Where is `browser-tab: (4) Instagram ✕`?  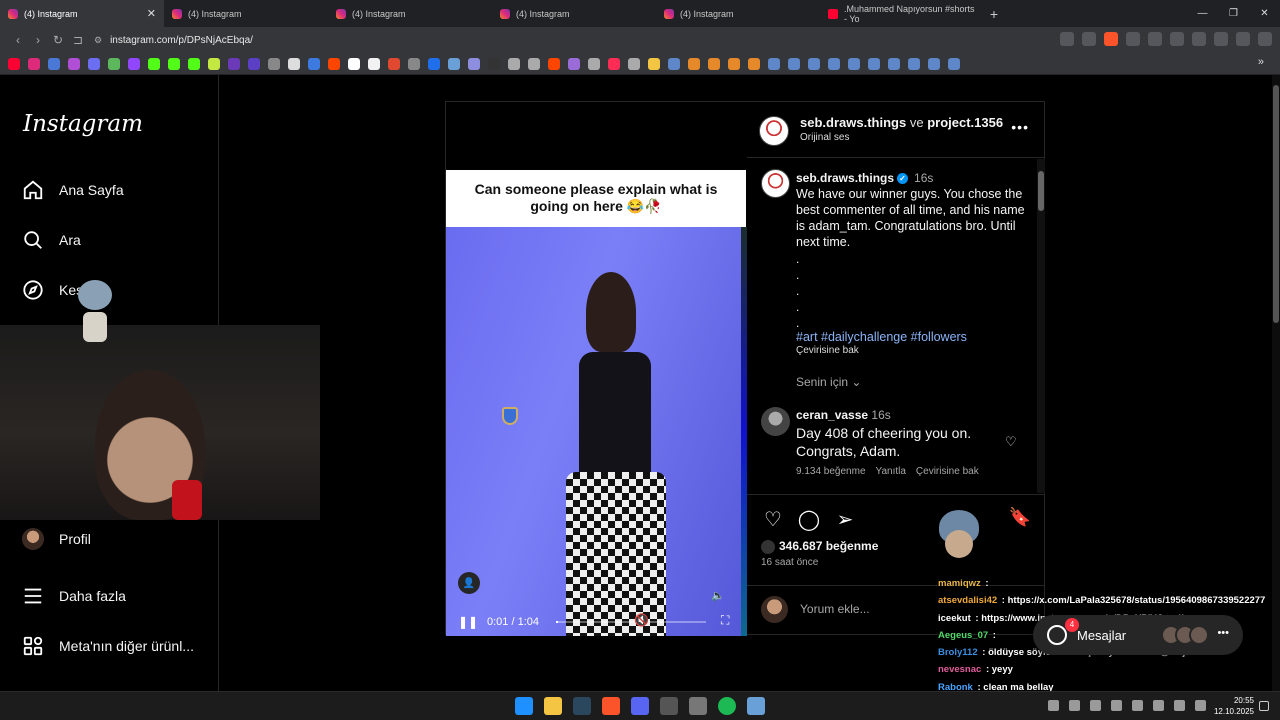 browser-tab: (4) Instagram ✕ is located at coordinates (82, 13).